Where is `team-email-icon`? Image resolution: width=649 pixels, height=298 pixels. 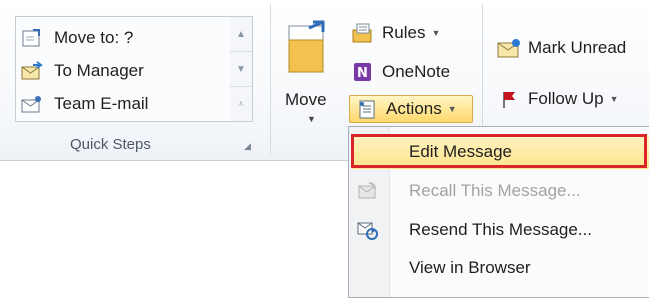
team-email-icon is located at coordinates (32, 104).